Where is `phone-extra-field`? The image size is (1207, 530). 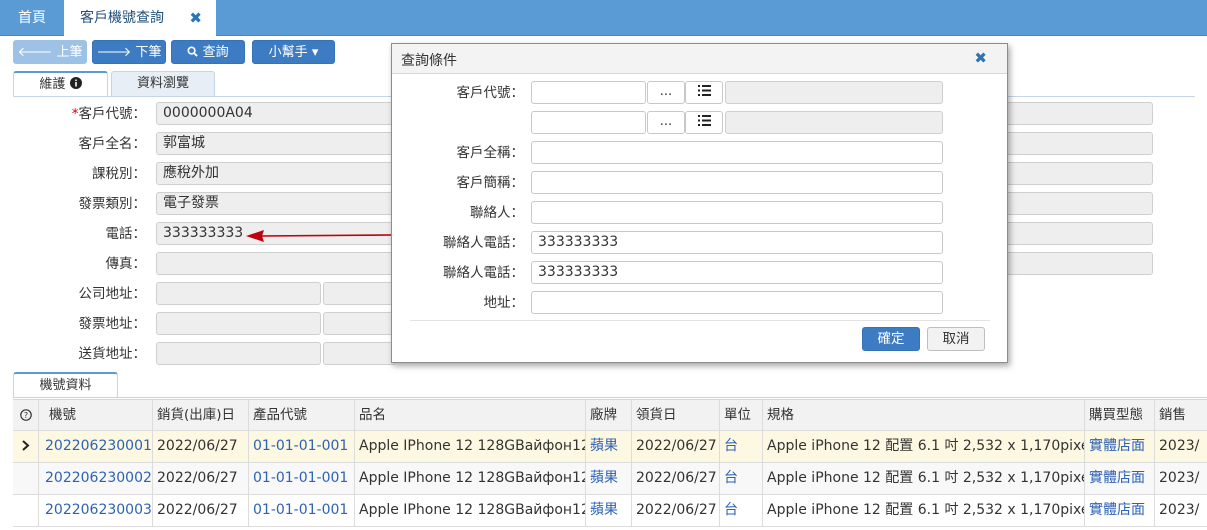
phone-extra-field is located at coordinates (1076, 233).